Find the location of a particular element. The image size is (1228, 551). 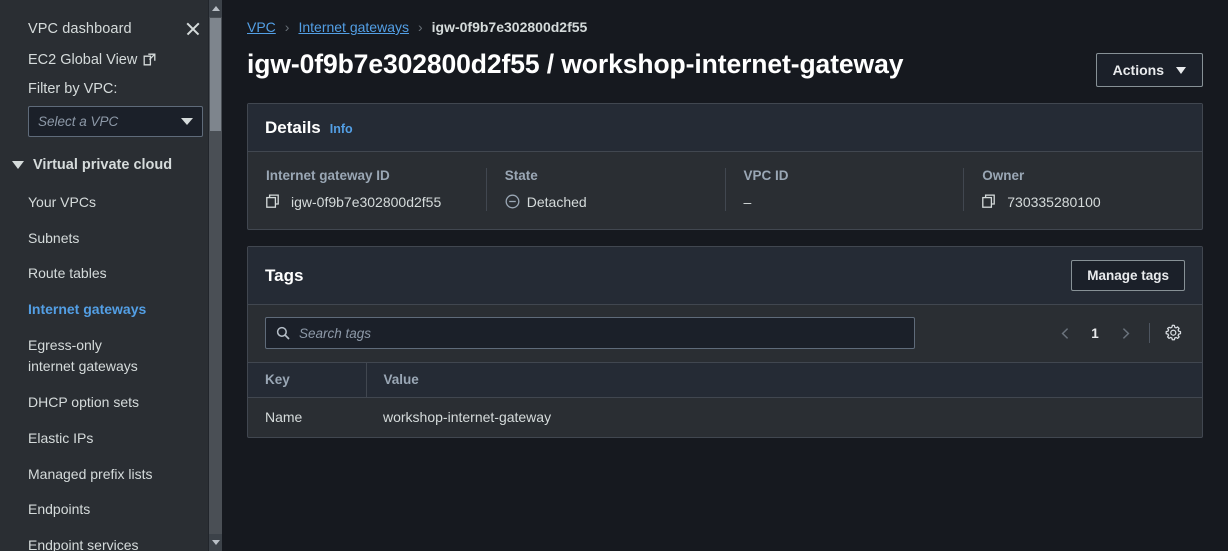

details-info-link: Info is located at coordinates (341, 129).